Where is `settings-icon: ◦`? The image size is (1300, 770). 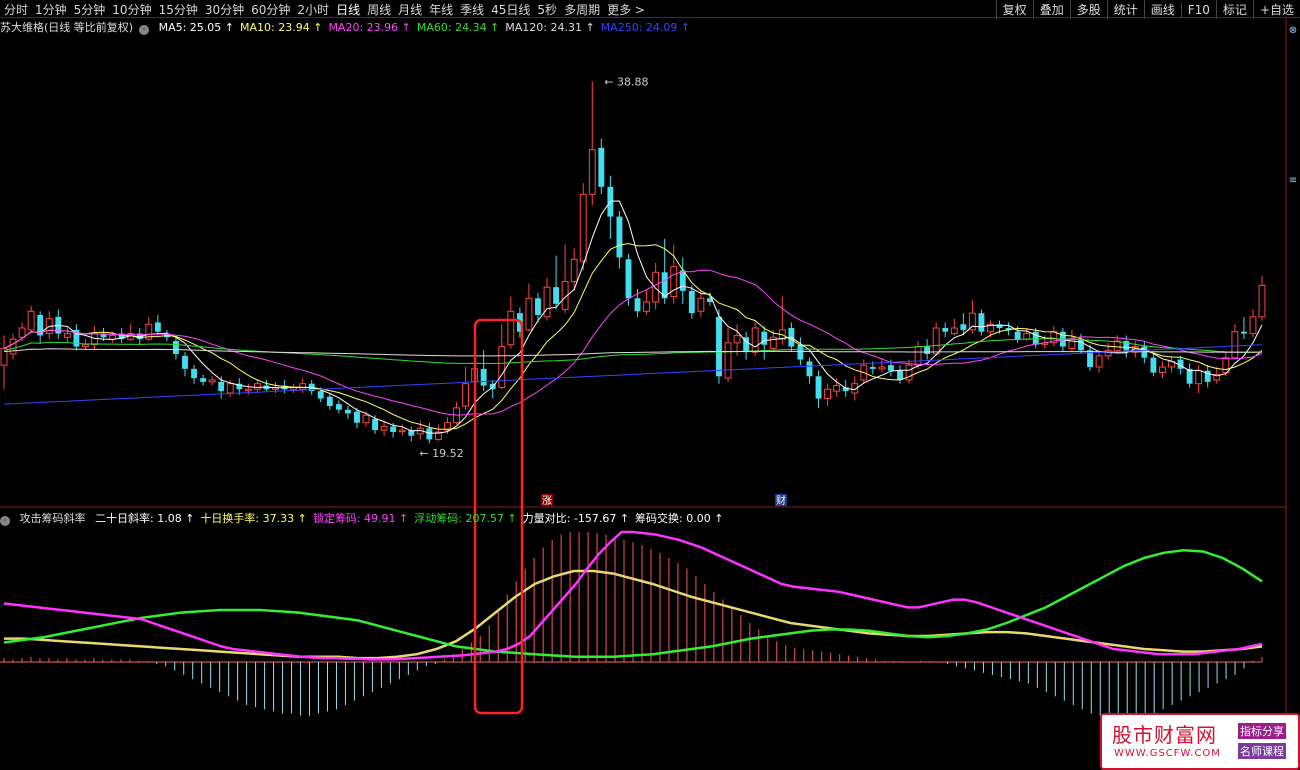 settings-icon: ◦ is located at coordinates (144, 30).